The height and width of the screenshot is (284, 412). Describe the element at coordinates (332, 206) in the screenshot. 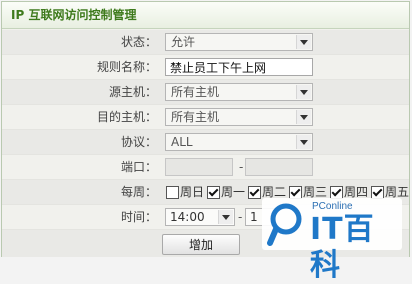

I see `watermark-brand: PConline` at that location.